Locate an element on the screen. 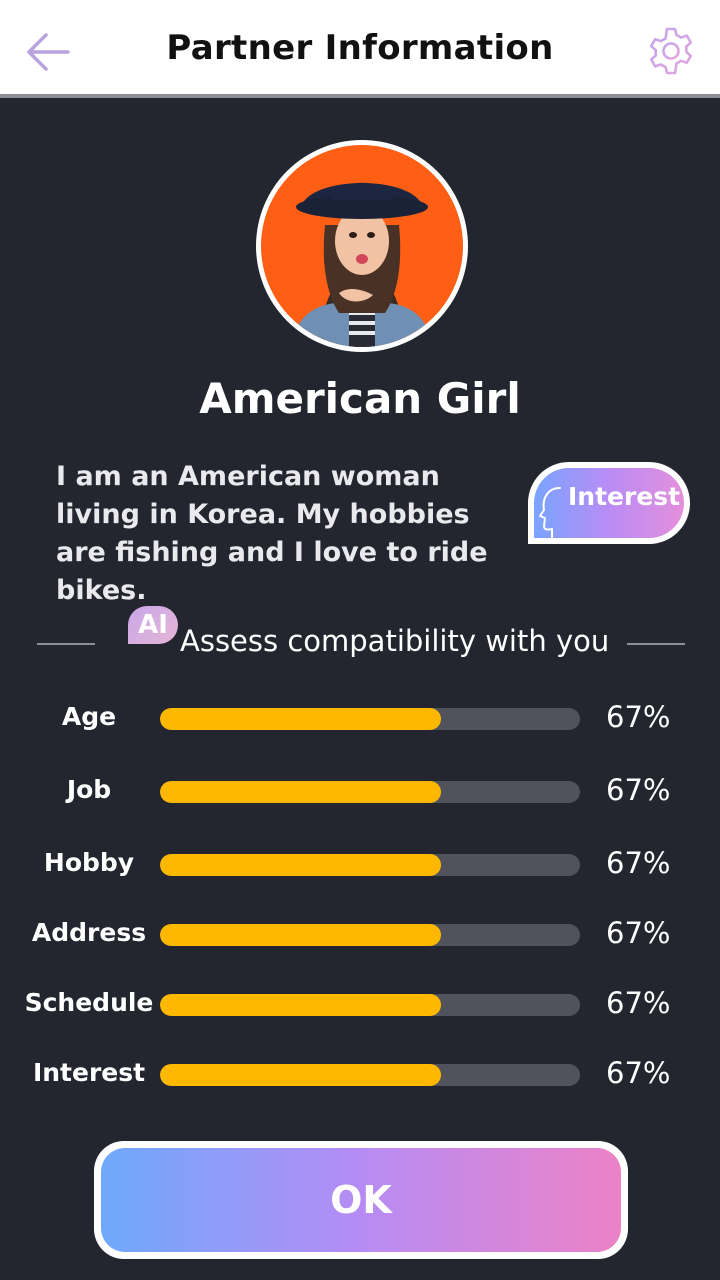  ai-badge: AI is located at coordinates (153, 625).